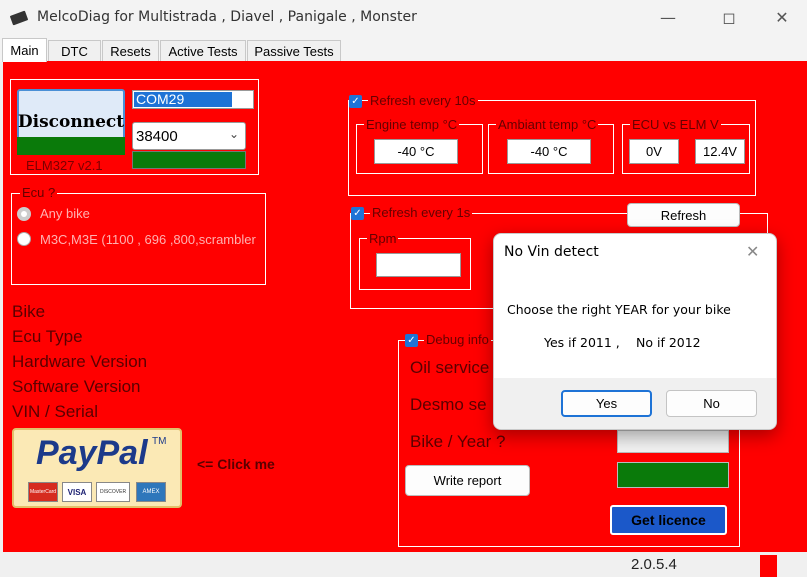 The height and width of the screenshot is (577, 807). Describe the element at coordinates (24, 239) in the screenshot. I see `radio-m3c` at that location.